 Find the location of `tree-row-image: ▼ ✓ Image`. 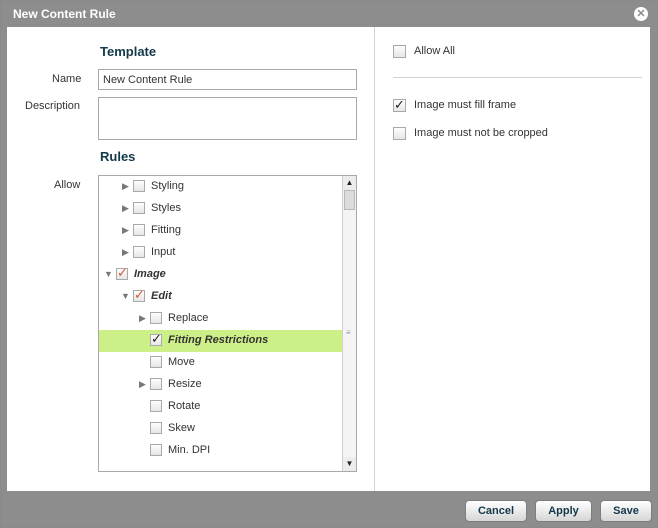

tree-row-image: ▼ ✓ Image is located at coordinates (220, 275).